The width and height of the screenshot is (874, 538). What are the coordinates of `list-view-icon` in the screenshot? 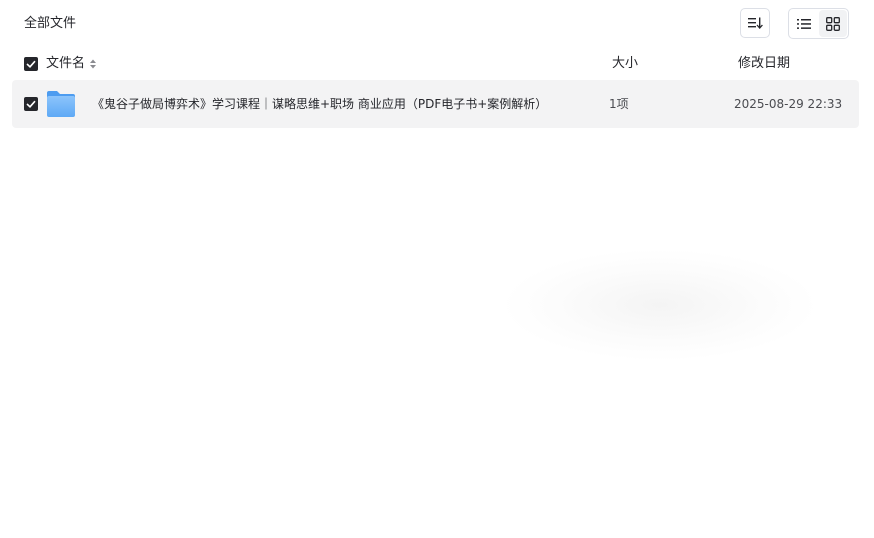 It's located at (804, 23).